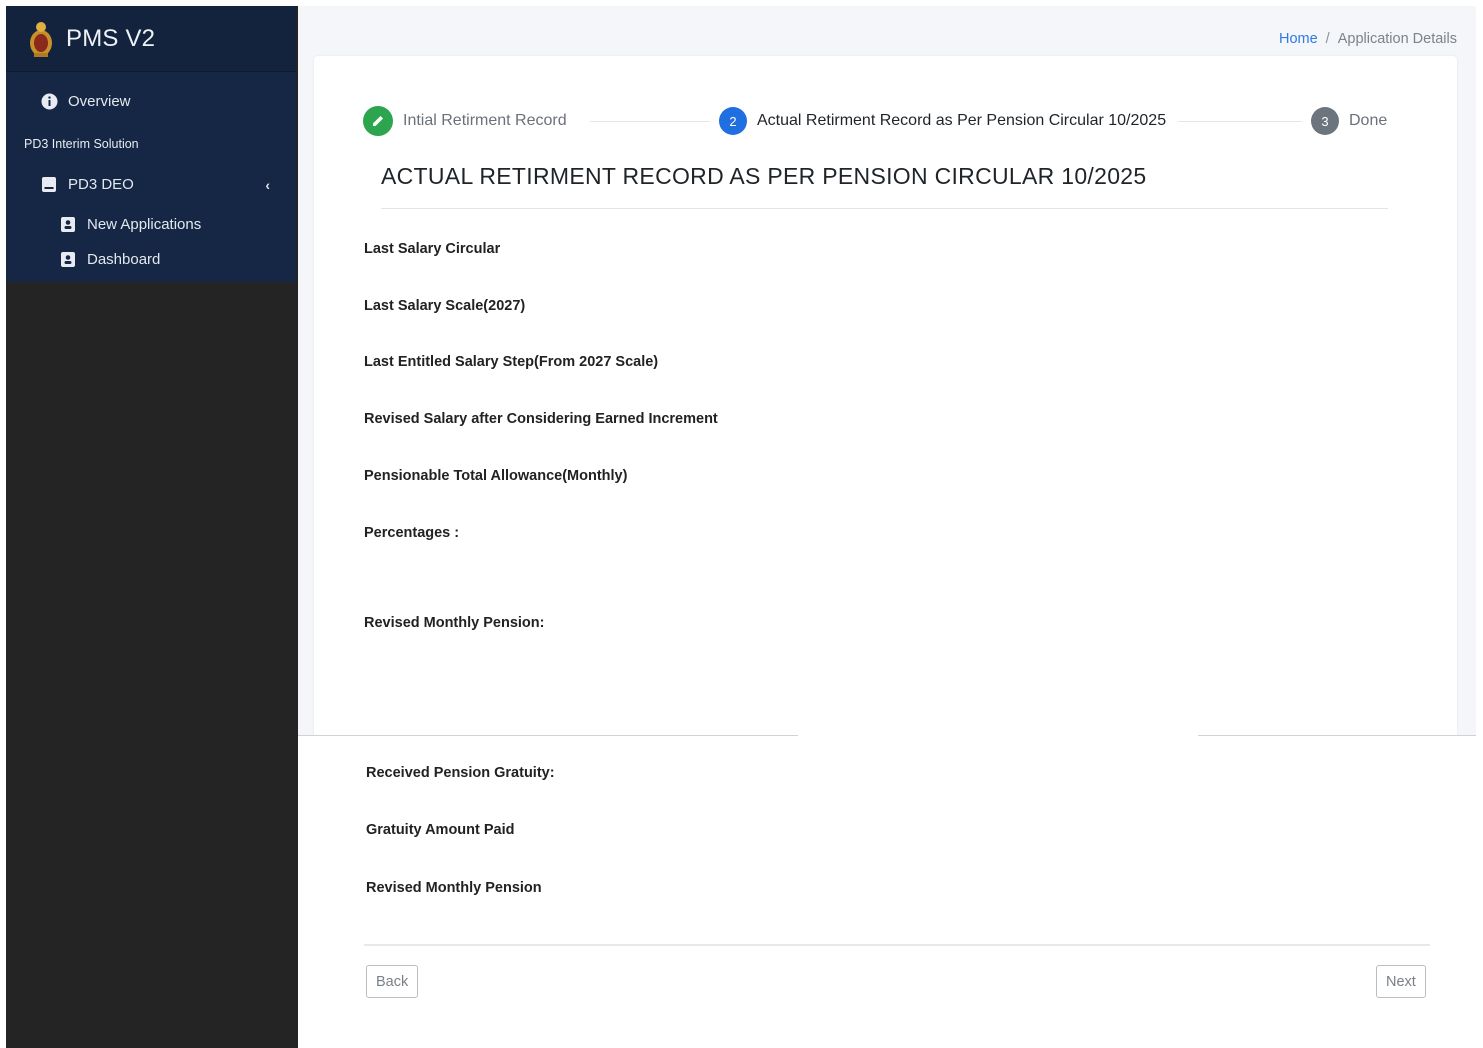 This screenshot has height=1048, width=1483. I want to click on field-pensionable-total-allowance: Pensionable Total Allowance(Monthly), so click(496, 476).